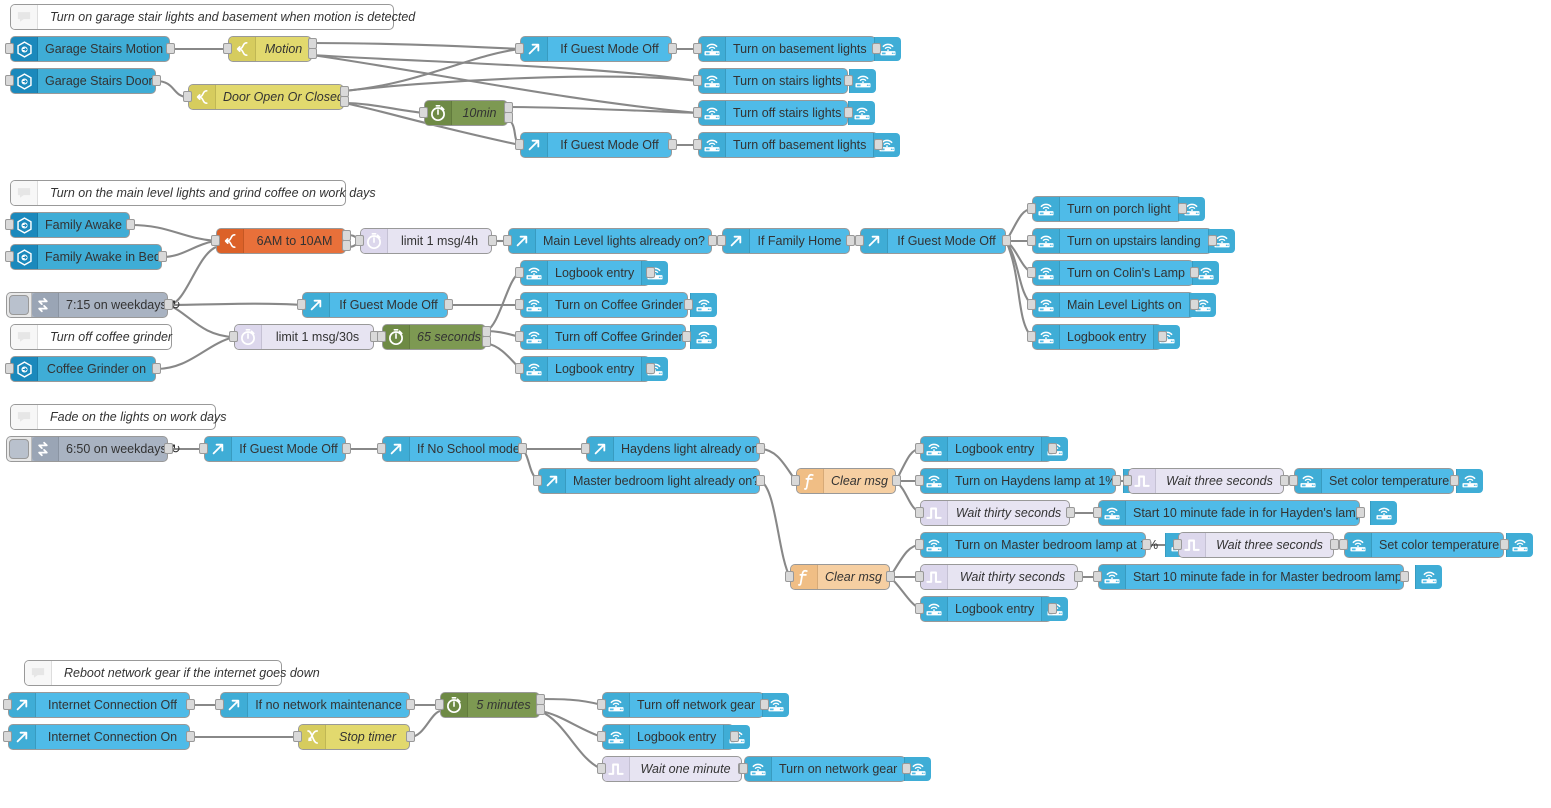 Image resolution: width=1551 pixels, height=808 pixels. Describe the element at coordinates (266, 97) in the screenshot. I see `switch-y-node: Door Open Or Closed` at that location.